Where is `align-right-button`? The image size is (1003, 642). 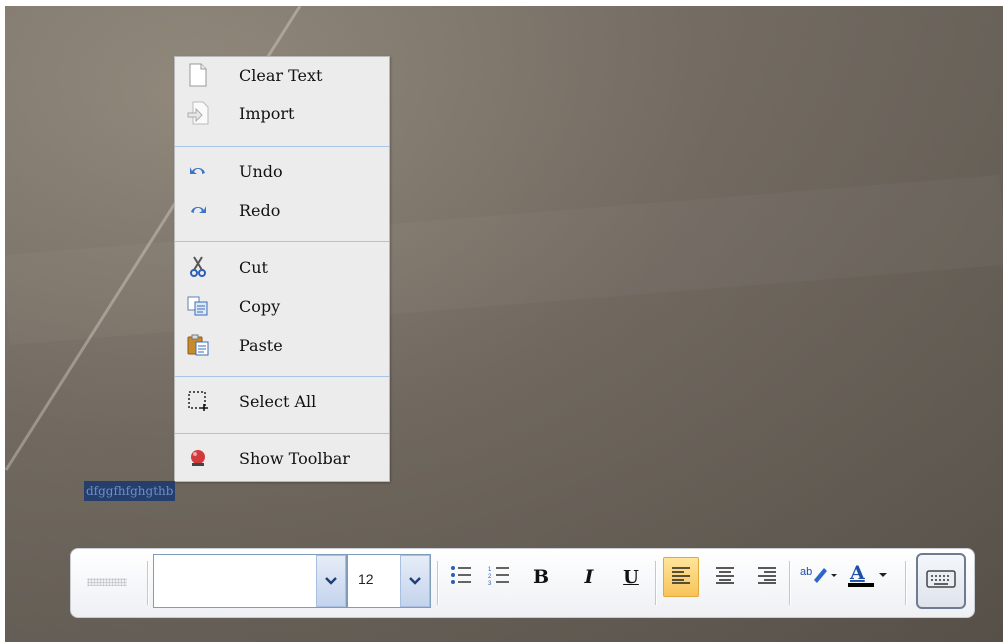 align-right-button is located at coordinates (767, 577).